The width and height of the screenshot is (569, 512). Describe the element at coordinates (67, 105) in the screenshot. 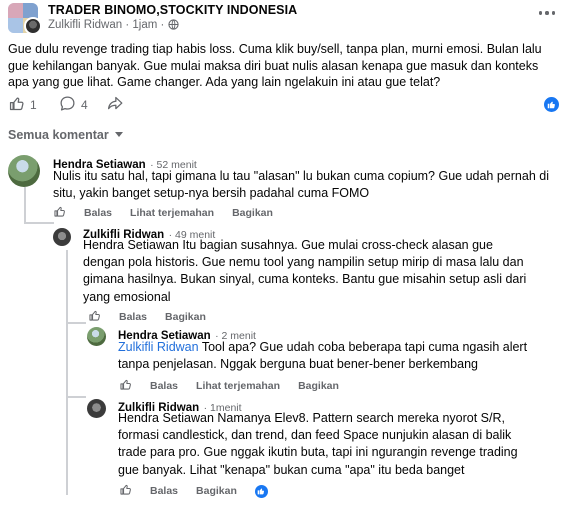

I see `comment-icon` at that location.